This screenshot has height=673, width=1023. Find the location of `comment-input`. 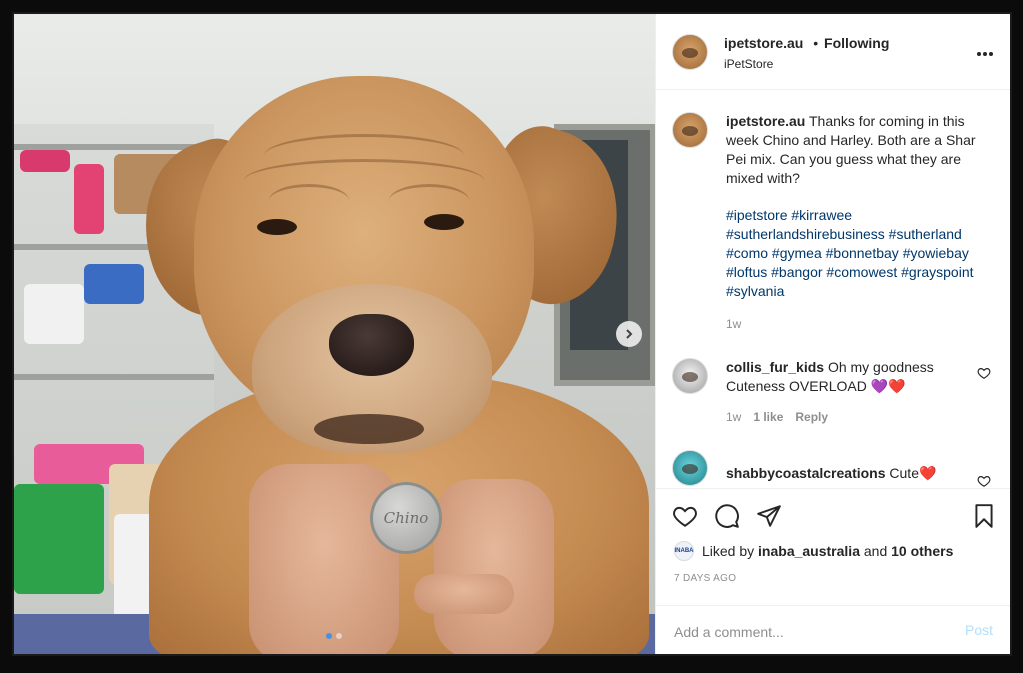

comment-input is located at coordinates (804, 632).